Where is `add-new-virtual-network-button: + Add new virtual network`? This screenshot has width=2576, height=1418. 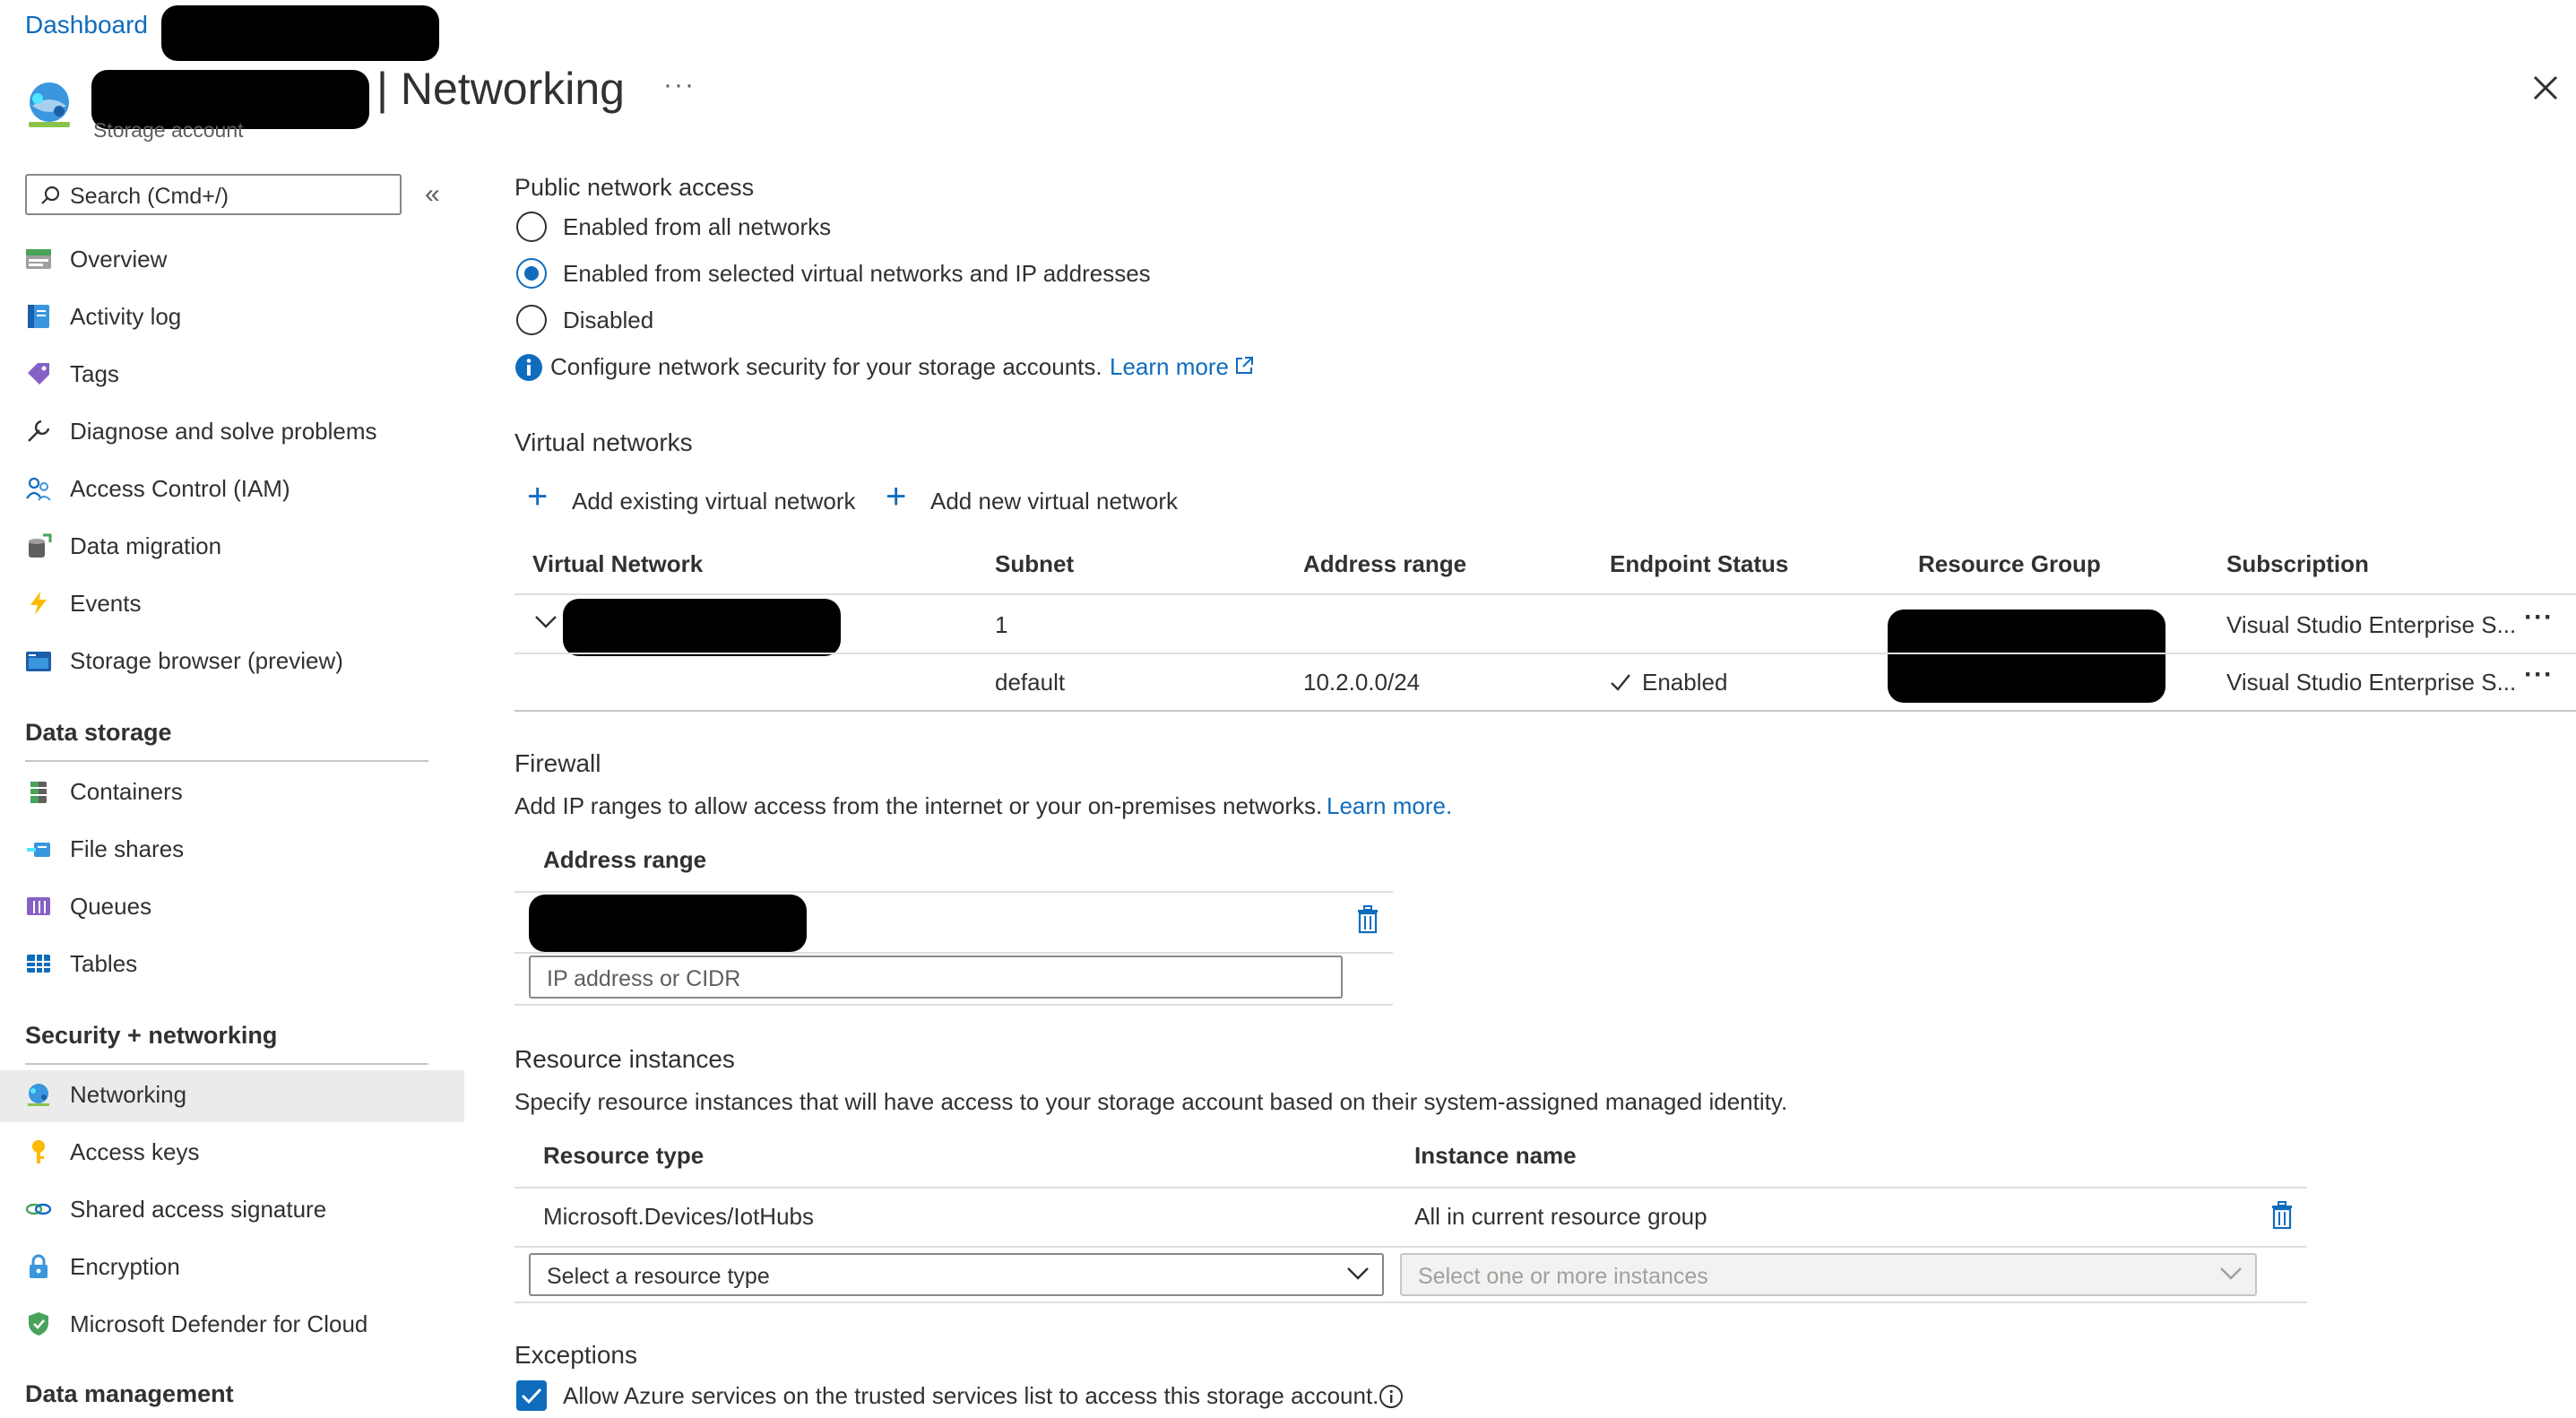 add-new-virtual-network-button: + Add new virtual network is located at coordinates (1056, 497).